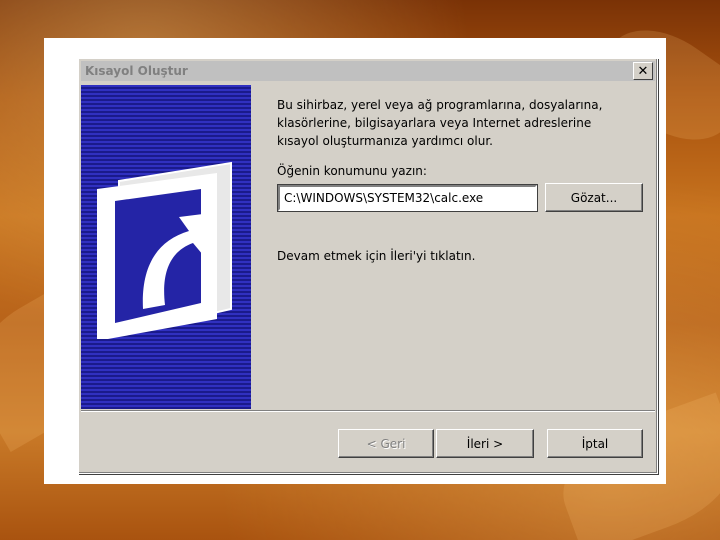  What do you see at coordinates (386, 443) in the screenshot?
I see `back-button: < Geri` at bounding box center [386, 443].